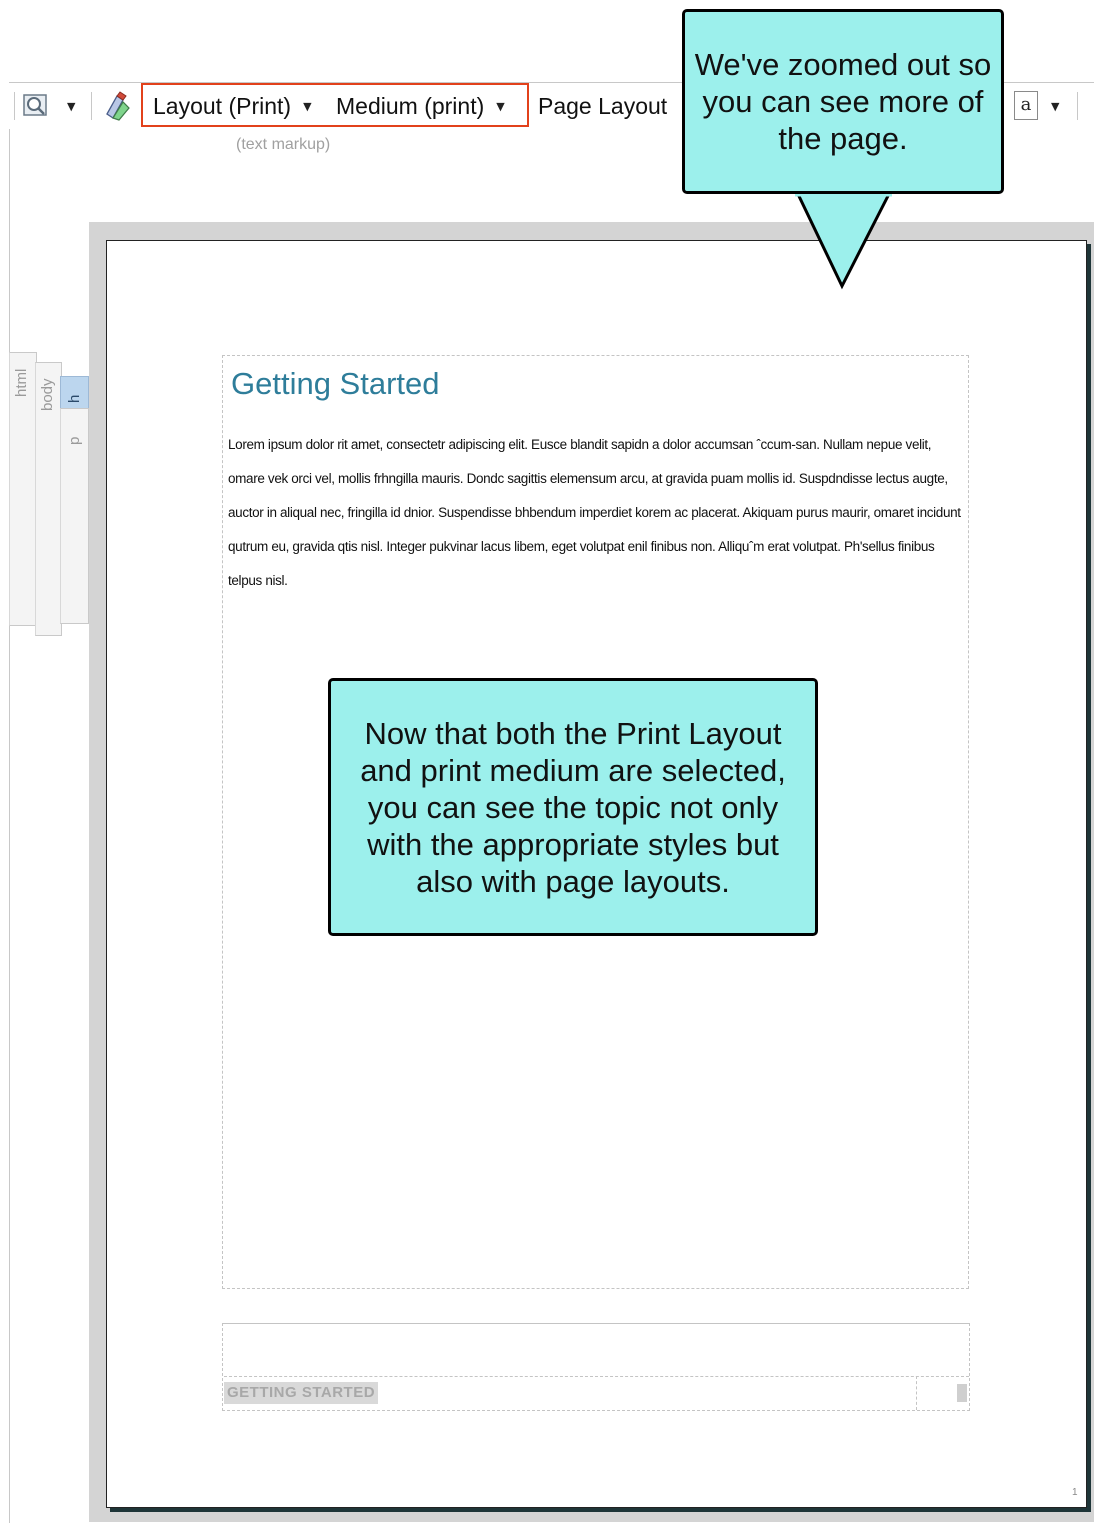 The height and width of the screenshot is (1523, 1094). Describe the element at coordinates (23, 489) in the screenshot. I see `structure-bar-html: html` at that location.